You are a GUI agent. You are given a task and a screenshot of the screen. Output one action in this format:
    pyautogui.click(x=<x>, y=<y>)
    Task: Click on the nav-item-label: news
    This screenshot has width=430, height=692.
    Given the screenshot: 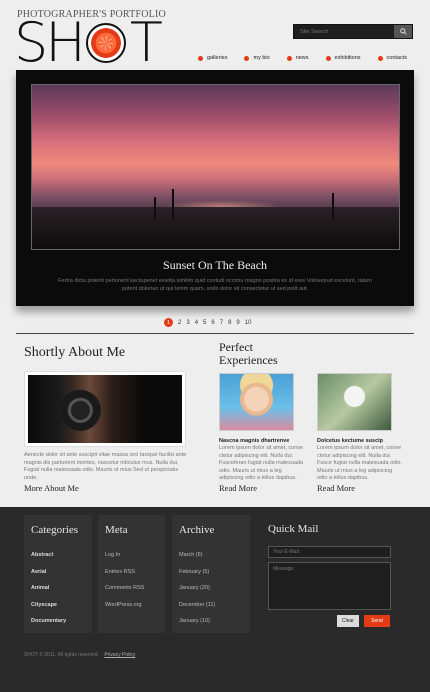 What is the action you would take?
    pyautogui.click(x=302, y=58)
    